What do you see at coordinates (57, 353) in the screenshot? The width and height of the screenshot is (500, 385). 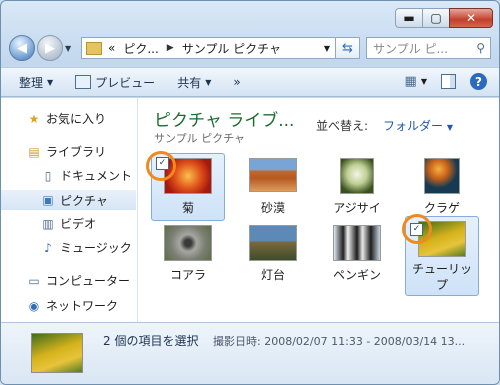 I see `selection-thumbnail` at bounding box center [57, 353].